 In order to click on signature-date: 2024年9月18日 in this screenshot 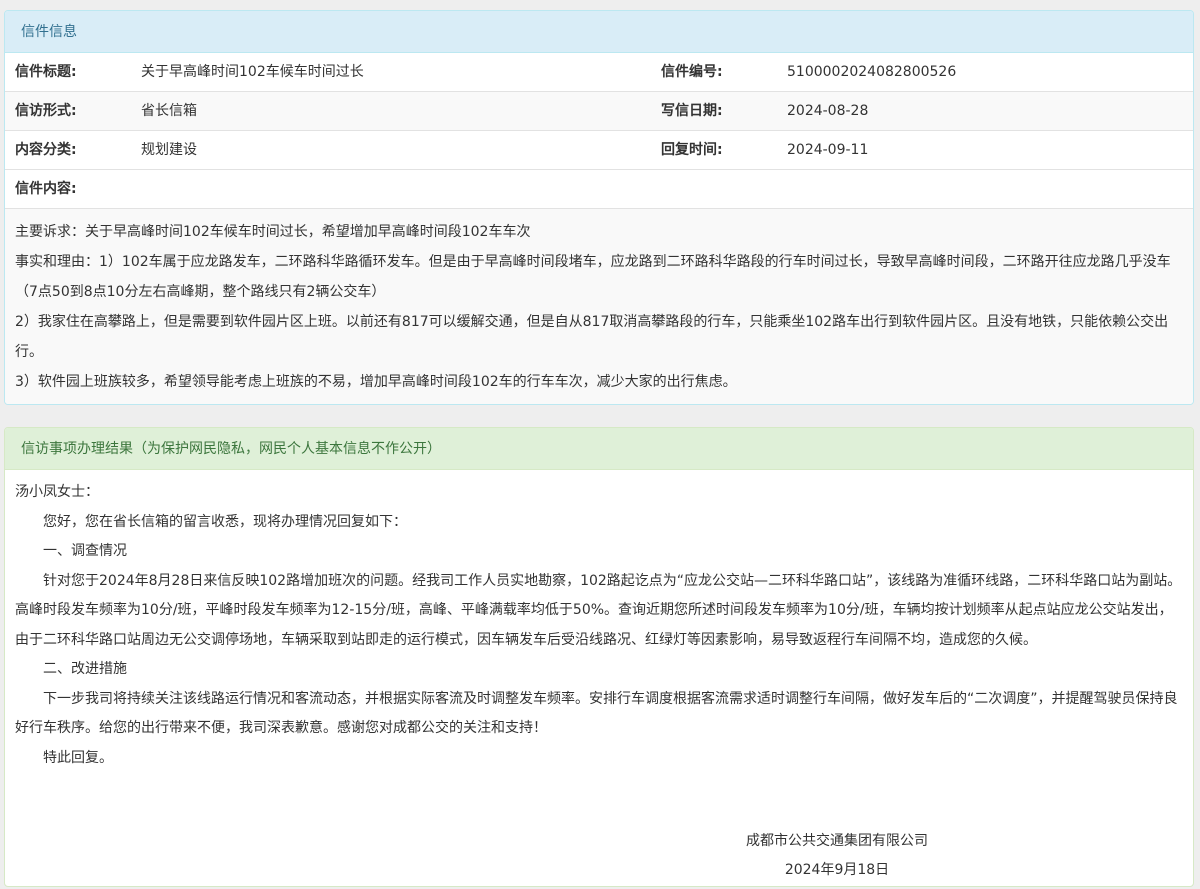, I will do `click(837, 870)`.